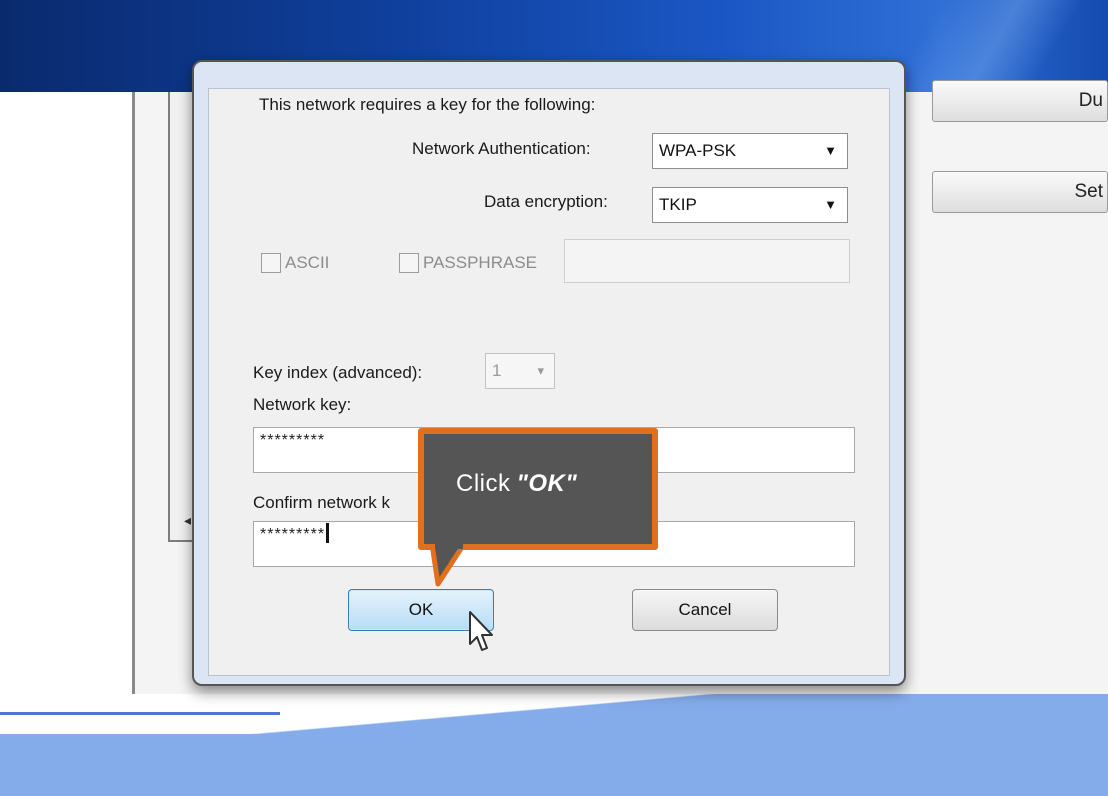 This screenshot has height=796, width=1108. Describe the element at coordinates (67, 402) in the screenshot. I see `background-left-column` at that location.